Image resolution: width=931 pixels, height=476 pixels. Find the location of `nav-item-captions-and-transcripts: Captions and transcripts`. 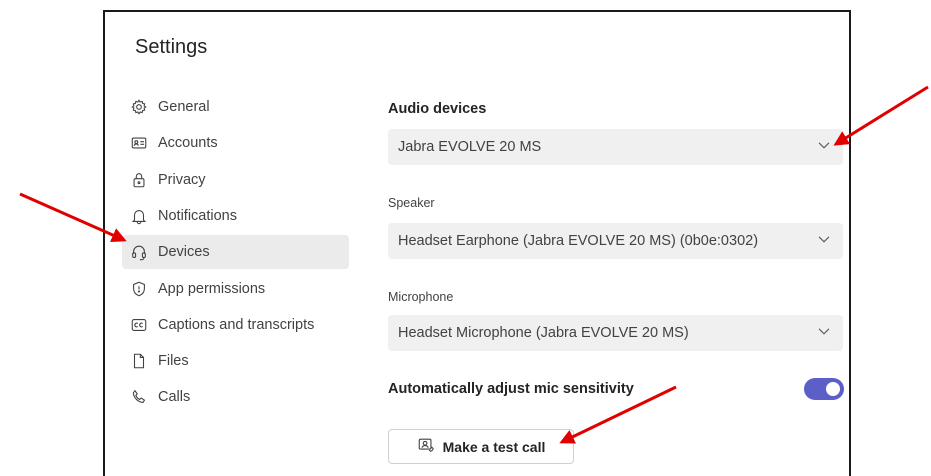

nav-item-captions-and-transcripts: Captions and transcripts is located at coordinates (235, 325).